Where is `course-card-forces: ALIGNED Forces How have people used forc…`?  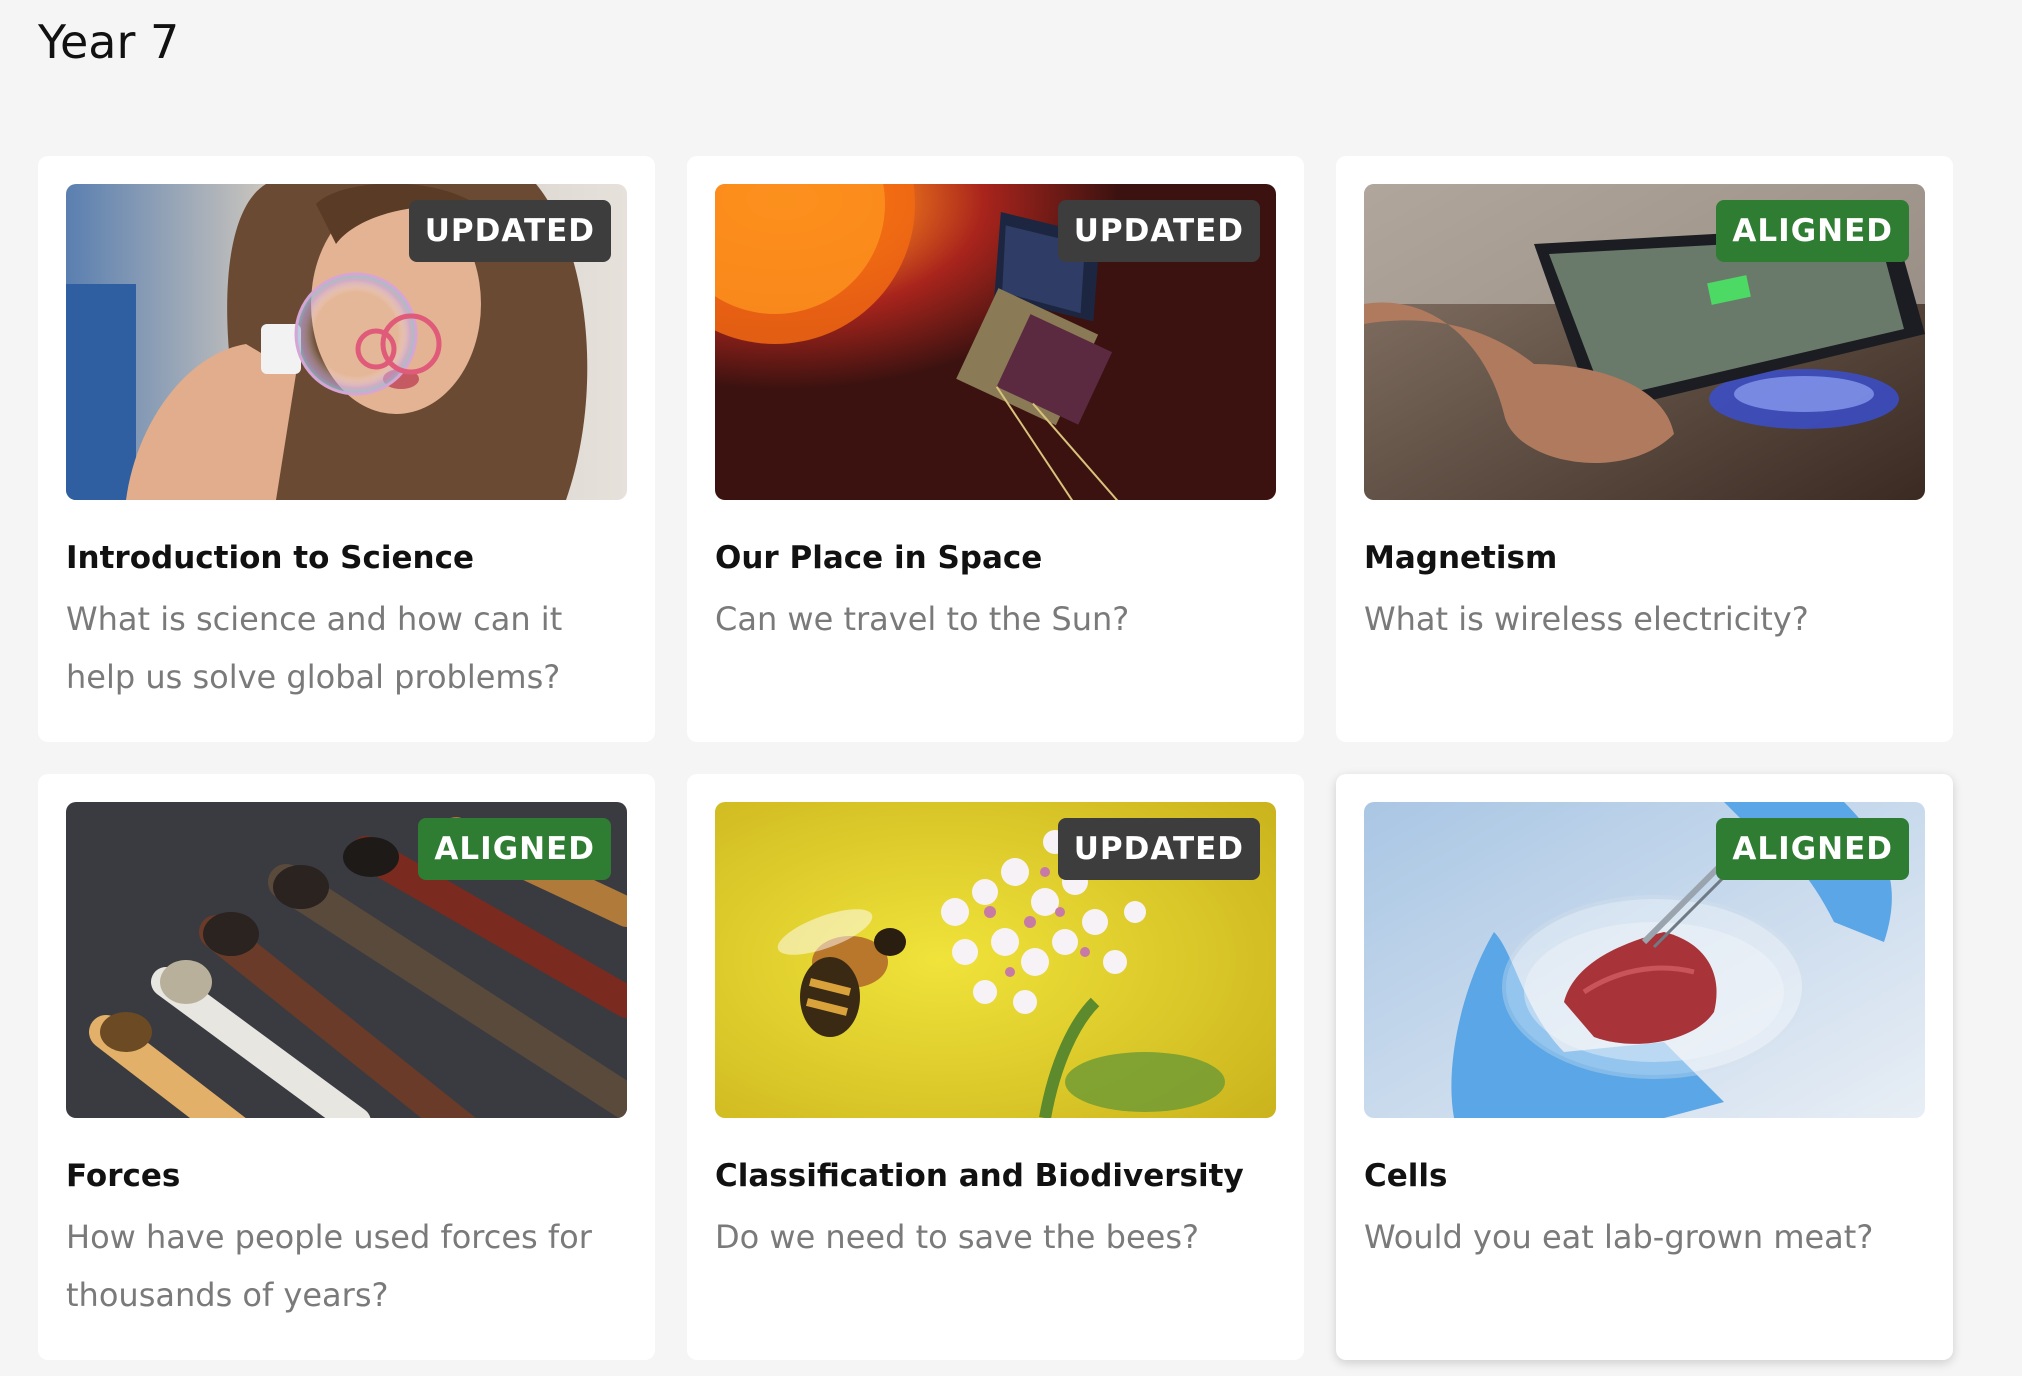 course-card-forces: ALIGNED Forces How have people used forc… is located at coordinates (346, 1067).